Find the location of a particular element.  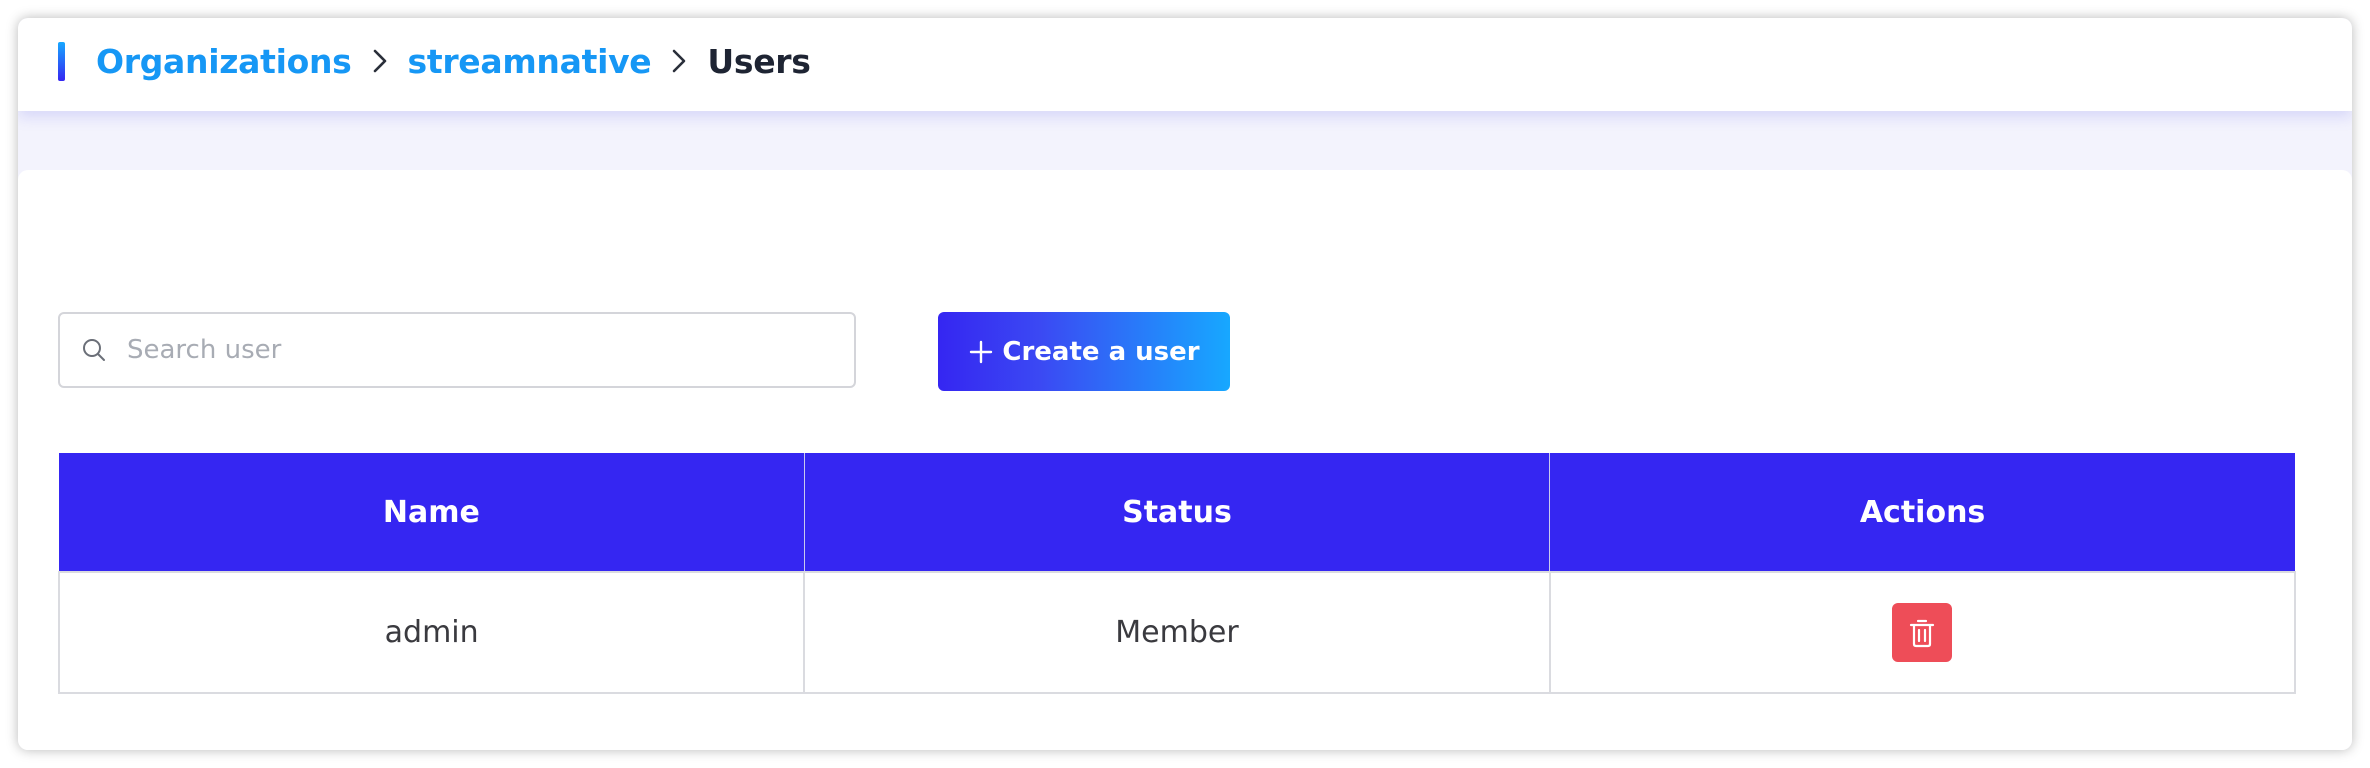

header-accent-bar is located at coordinates (61, 61).